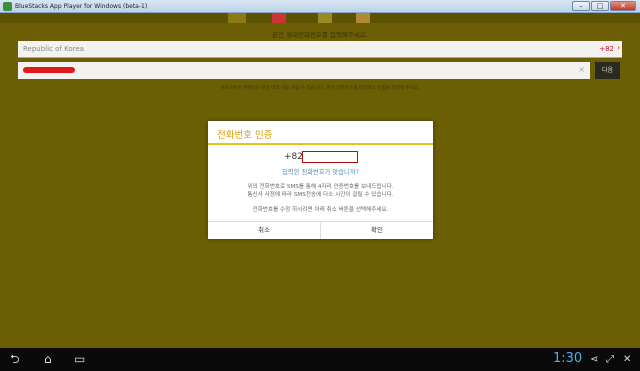 Image resolution: width=640 pixels, height=371 pixels. Describe the element at coordinates (264, 230) in the screenshot. I see `cancel-button: 취소` at that location.